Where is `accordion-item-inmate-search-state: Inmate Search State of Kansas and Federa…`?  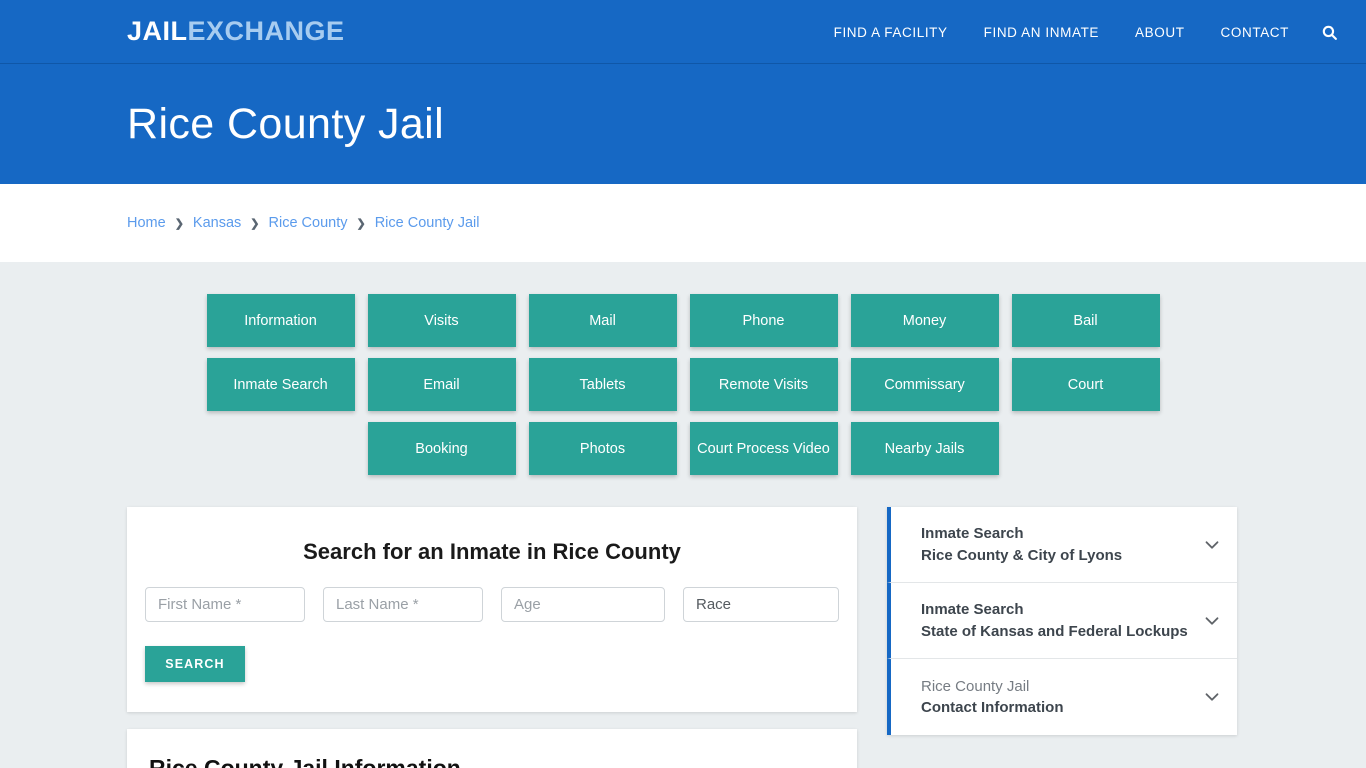 accordion-item-inmate-search-state: Inmate Search State of Kansas and Federa… is located at coordinates (1062, 621).